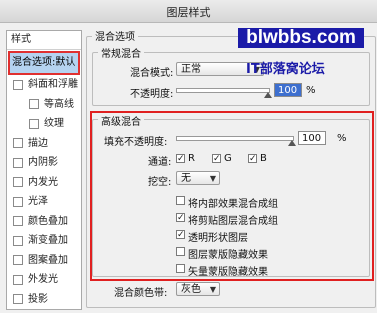 This screenshot has height=313, width=377. What do you see at coordinates (152, 94) in the screenshot?
I see `opacity-label: 不透明度:` at bounding box center [152, 94].